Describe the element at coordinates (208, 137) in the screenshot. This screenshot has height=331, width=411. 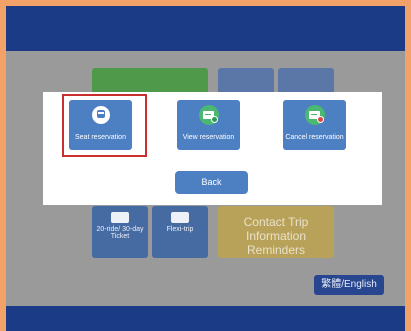
I see `view-reservation-label: View reservation` at that location.